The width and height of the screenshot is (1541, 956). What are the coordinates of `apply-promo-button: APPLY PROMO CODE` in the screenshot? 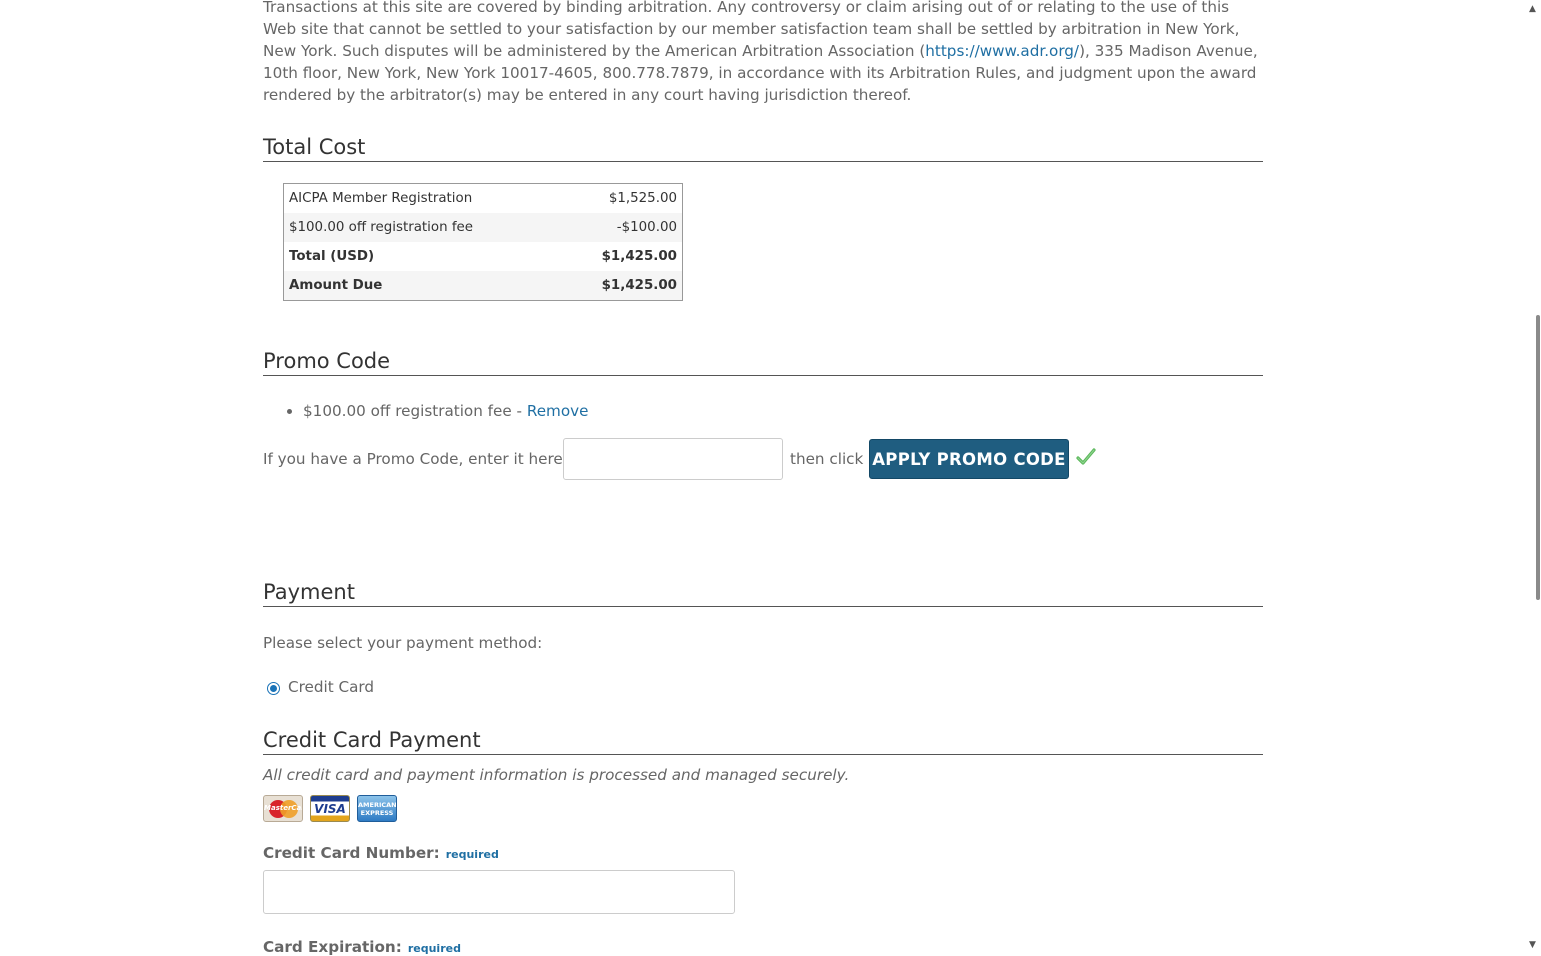 It's located at (969, 459).